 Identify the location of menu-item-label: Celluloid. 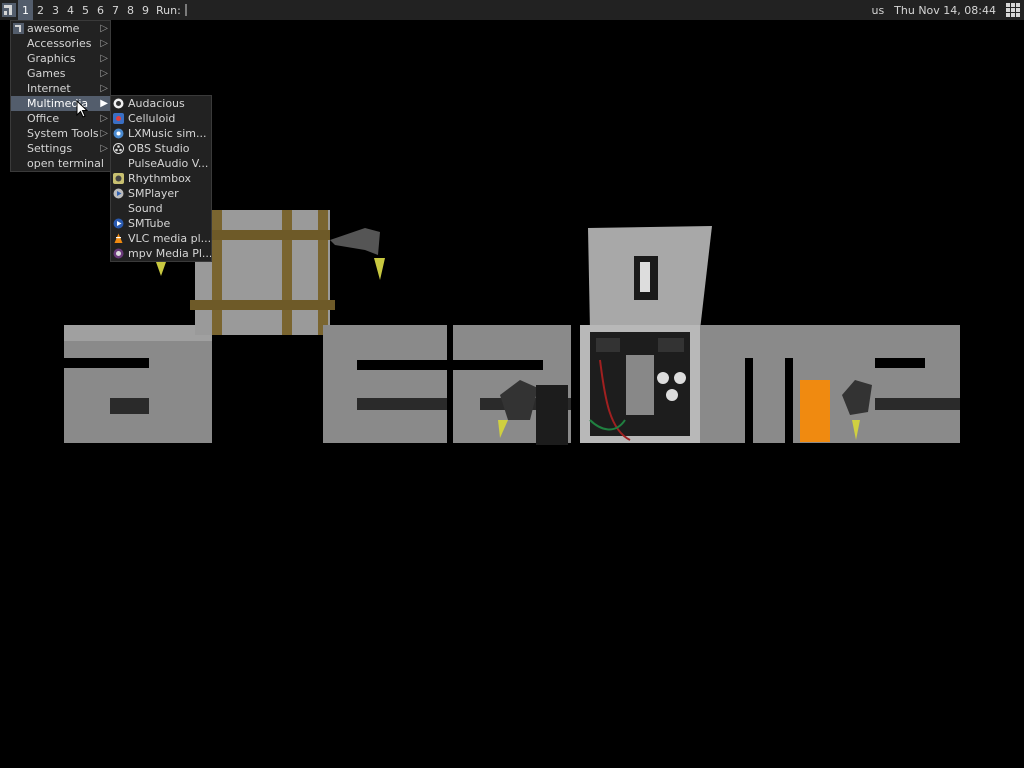
(152, 118).